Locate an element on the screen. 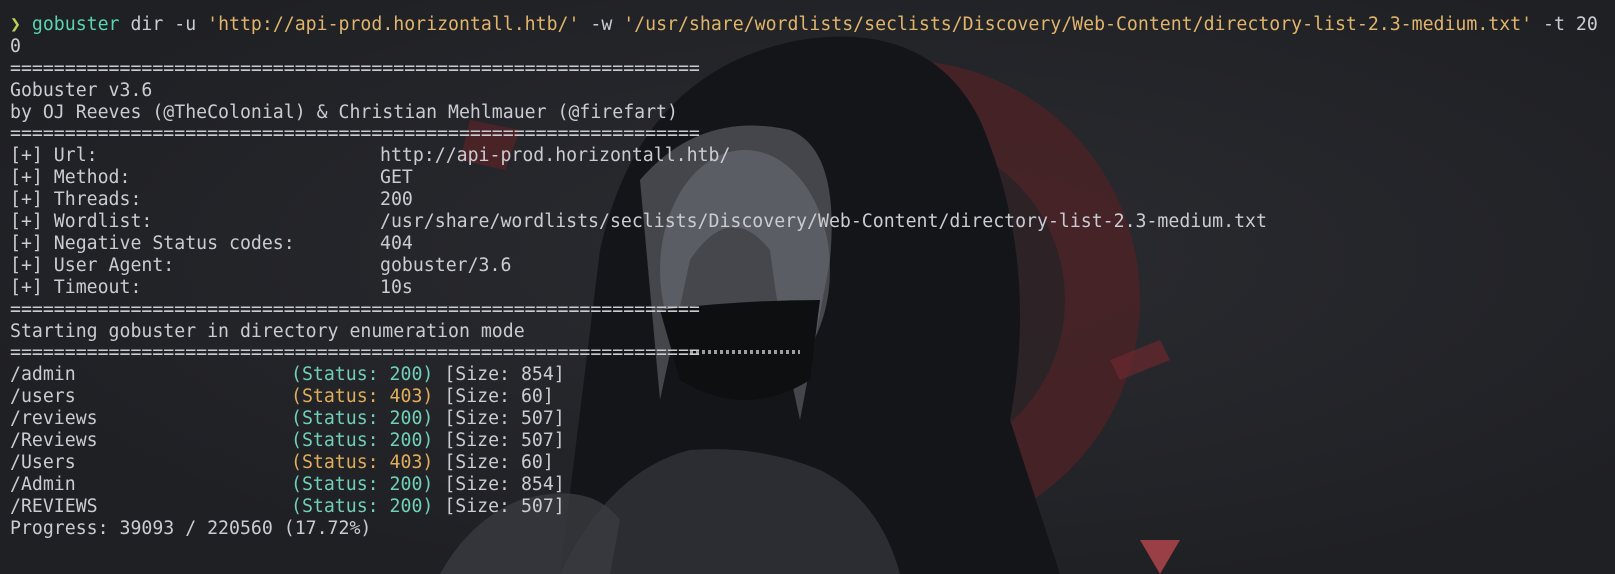 The image size is (1615, 574). result-path: /Reviews is located at coordinates (54, 440).